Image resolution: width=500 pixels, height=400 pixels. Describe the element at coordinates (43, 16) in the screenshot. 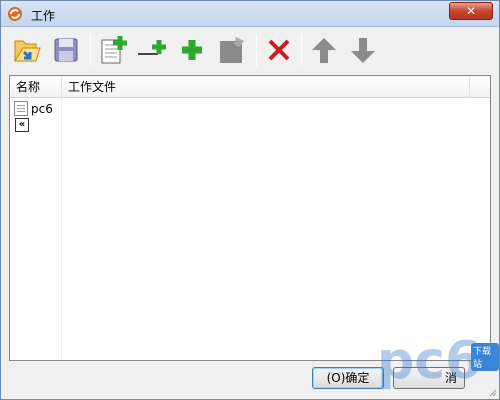

I see `window-title: 工作` at that location.